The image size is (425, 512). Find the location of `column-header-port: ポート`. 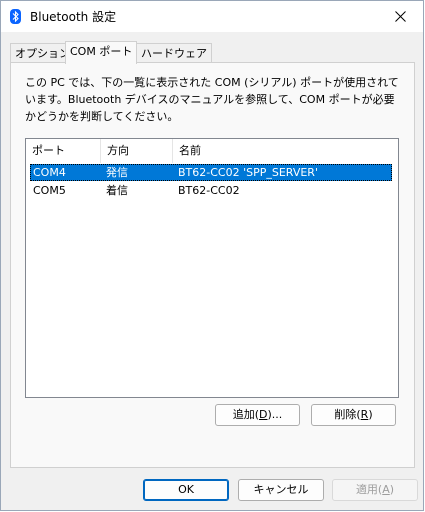

column-header-port: ポート is located at coordinates (63, 151).